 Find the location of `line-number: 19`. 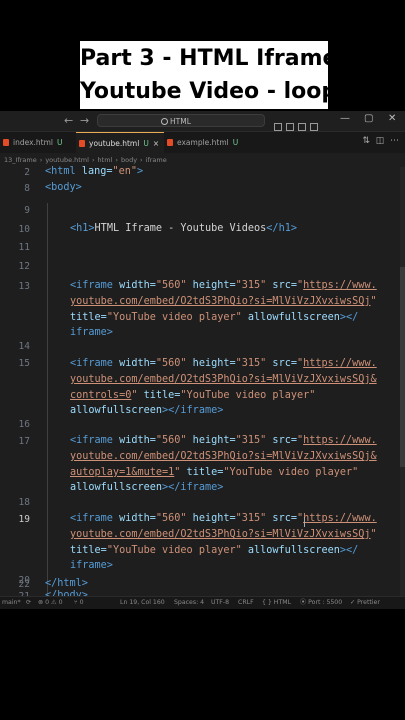

line-number: 19 is located at coordinates (24, 519).